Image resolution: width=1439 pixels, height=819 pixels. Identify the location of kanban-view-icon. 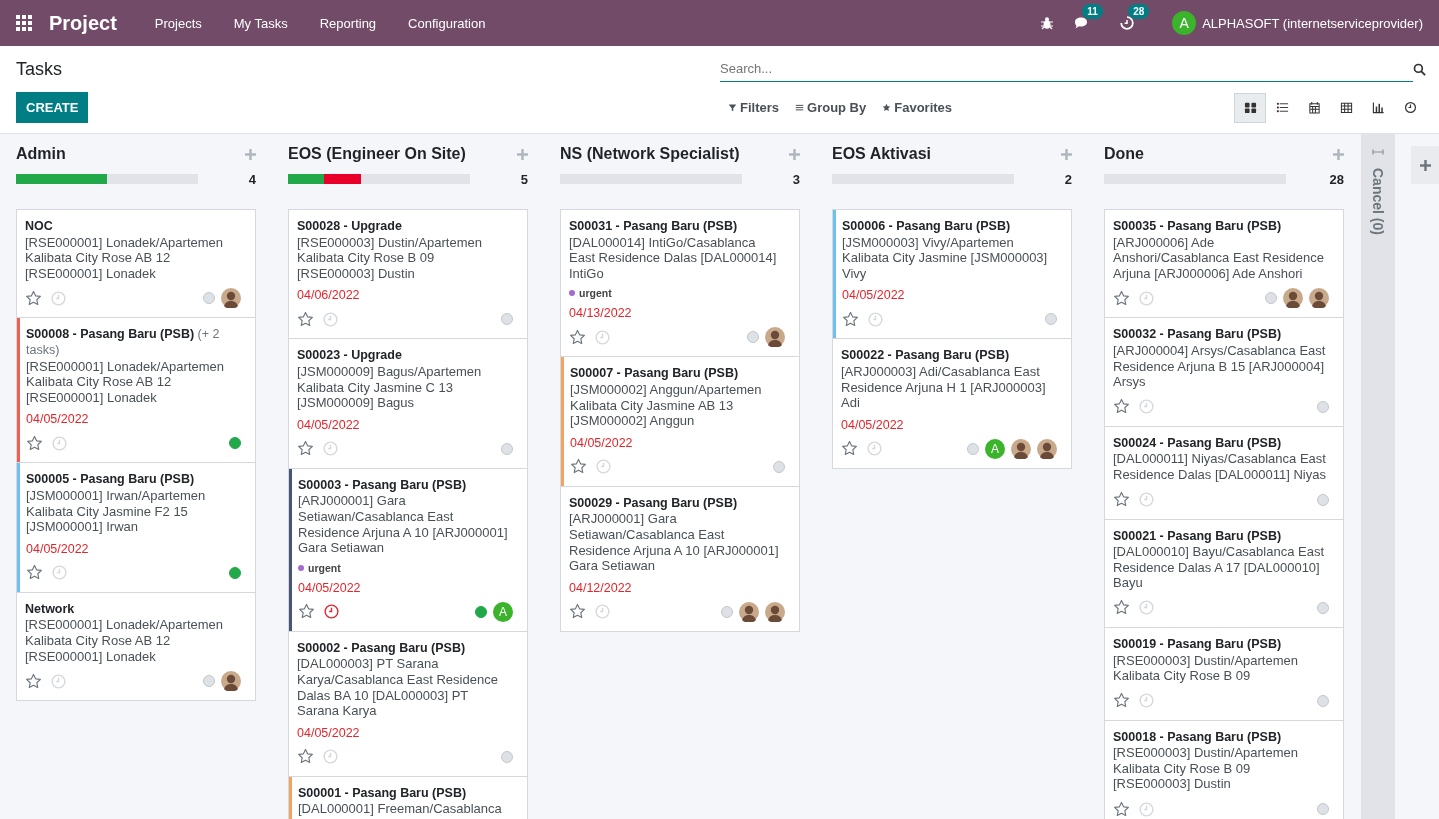
(1250, 107).